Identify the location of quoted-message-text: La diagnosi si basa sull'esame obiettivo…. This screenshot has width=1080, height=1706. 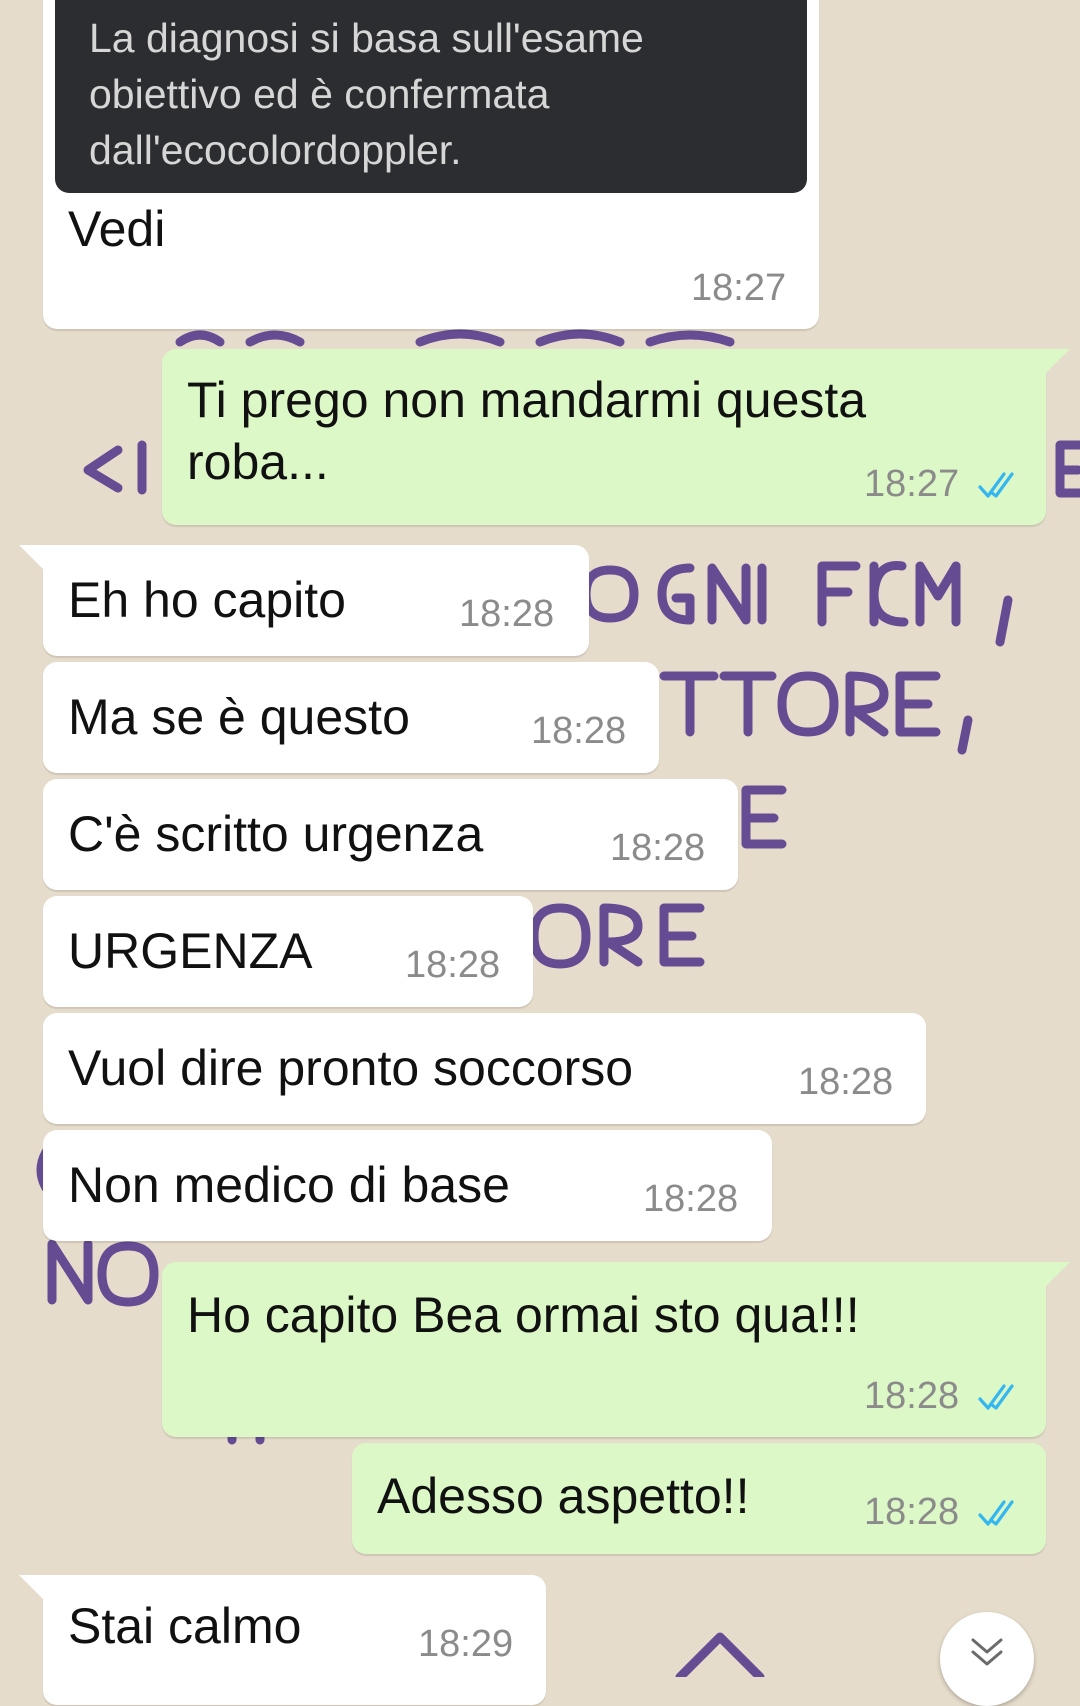
(366, 94).